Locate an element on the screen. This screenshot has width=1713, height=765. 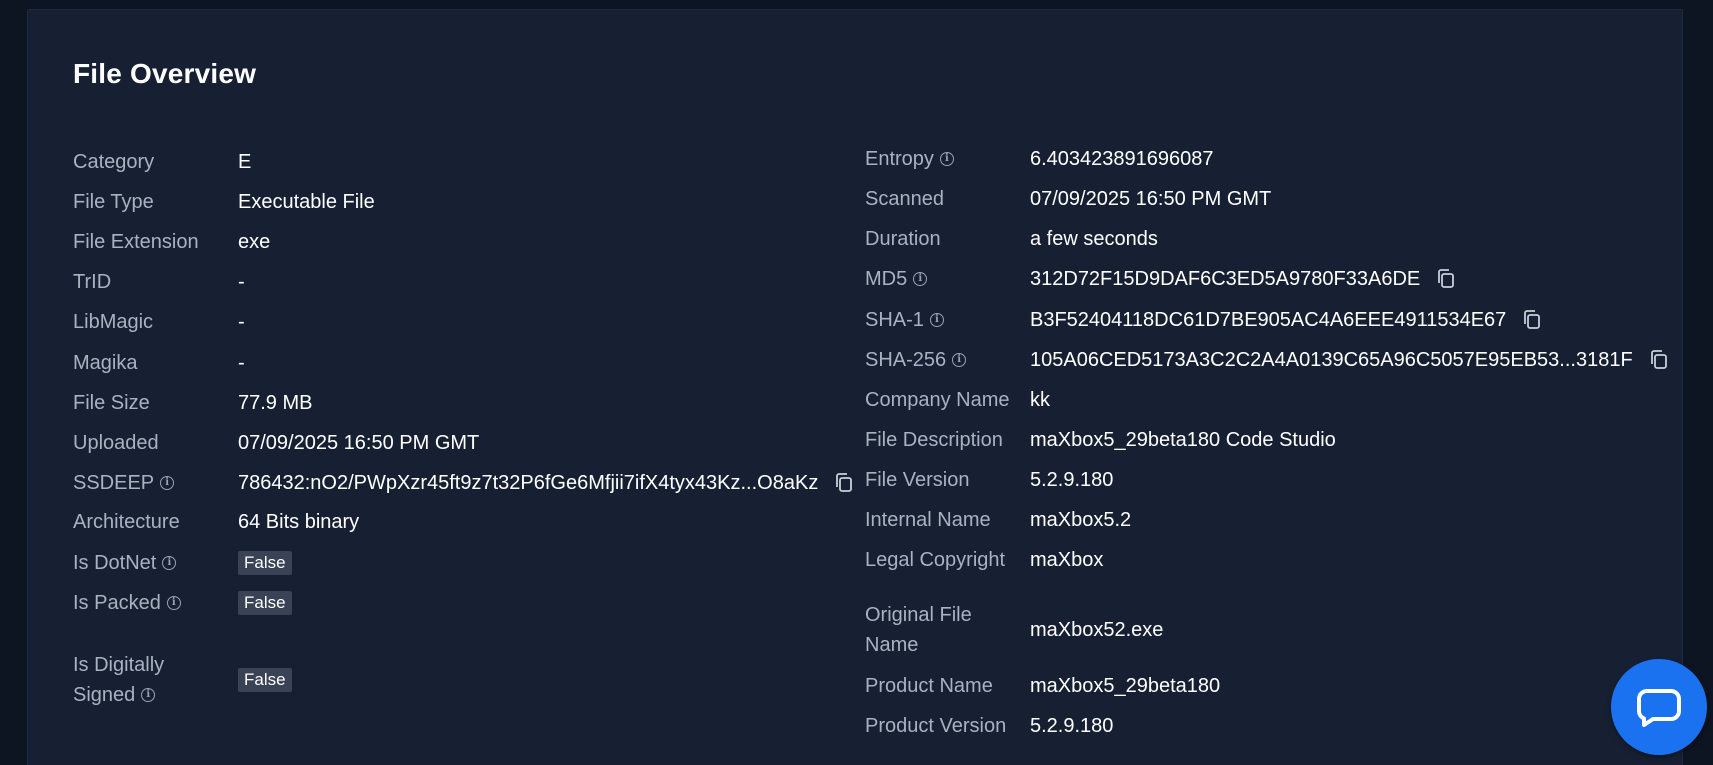
row-product-name: Product Name maXbox5_29beta180 is located at coordinates (1042, 686).